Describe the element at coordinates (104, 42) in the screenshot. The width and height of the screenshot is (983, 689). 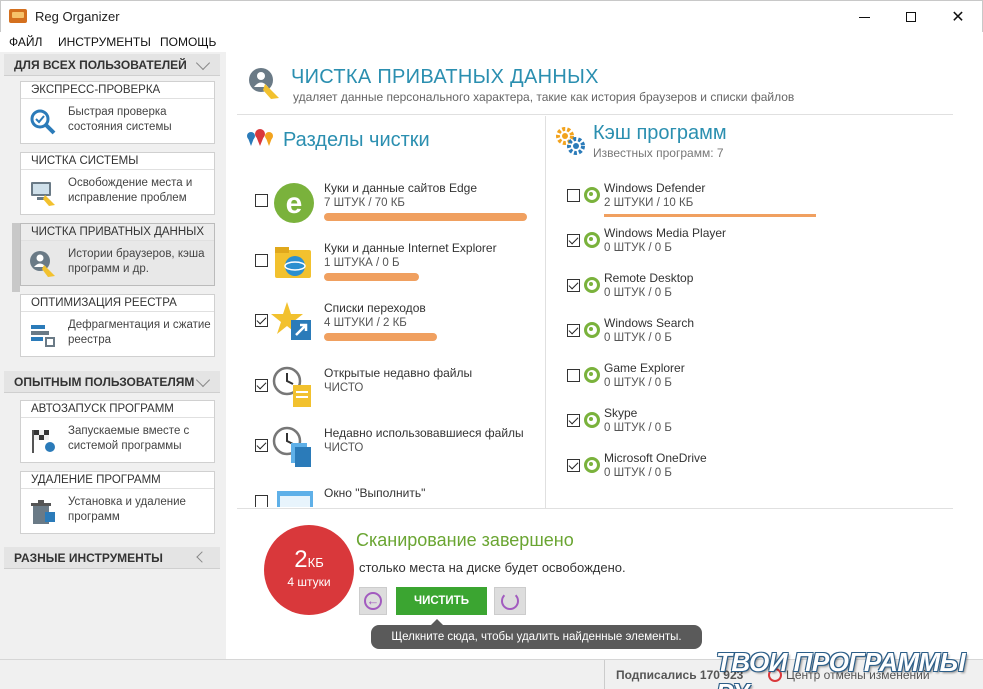
I see `menu-tools: ИНСТРУМЕНТЫ` at that location.